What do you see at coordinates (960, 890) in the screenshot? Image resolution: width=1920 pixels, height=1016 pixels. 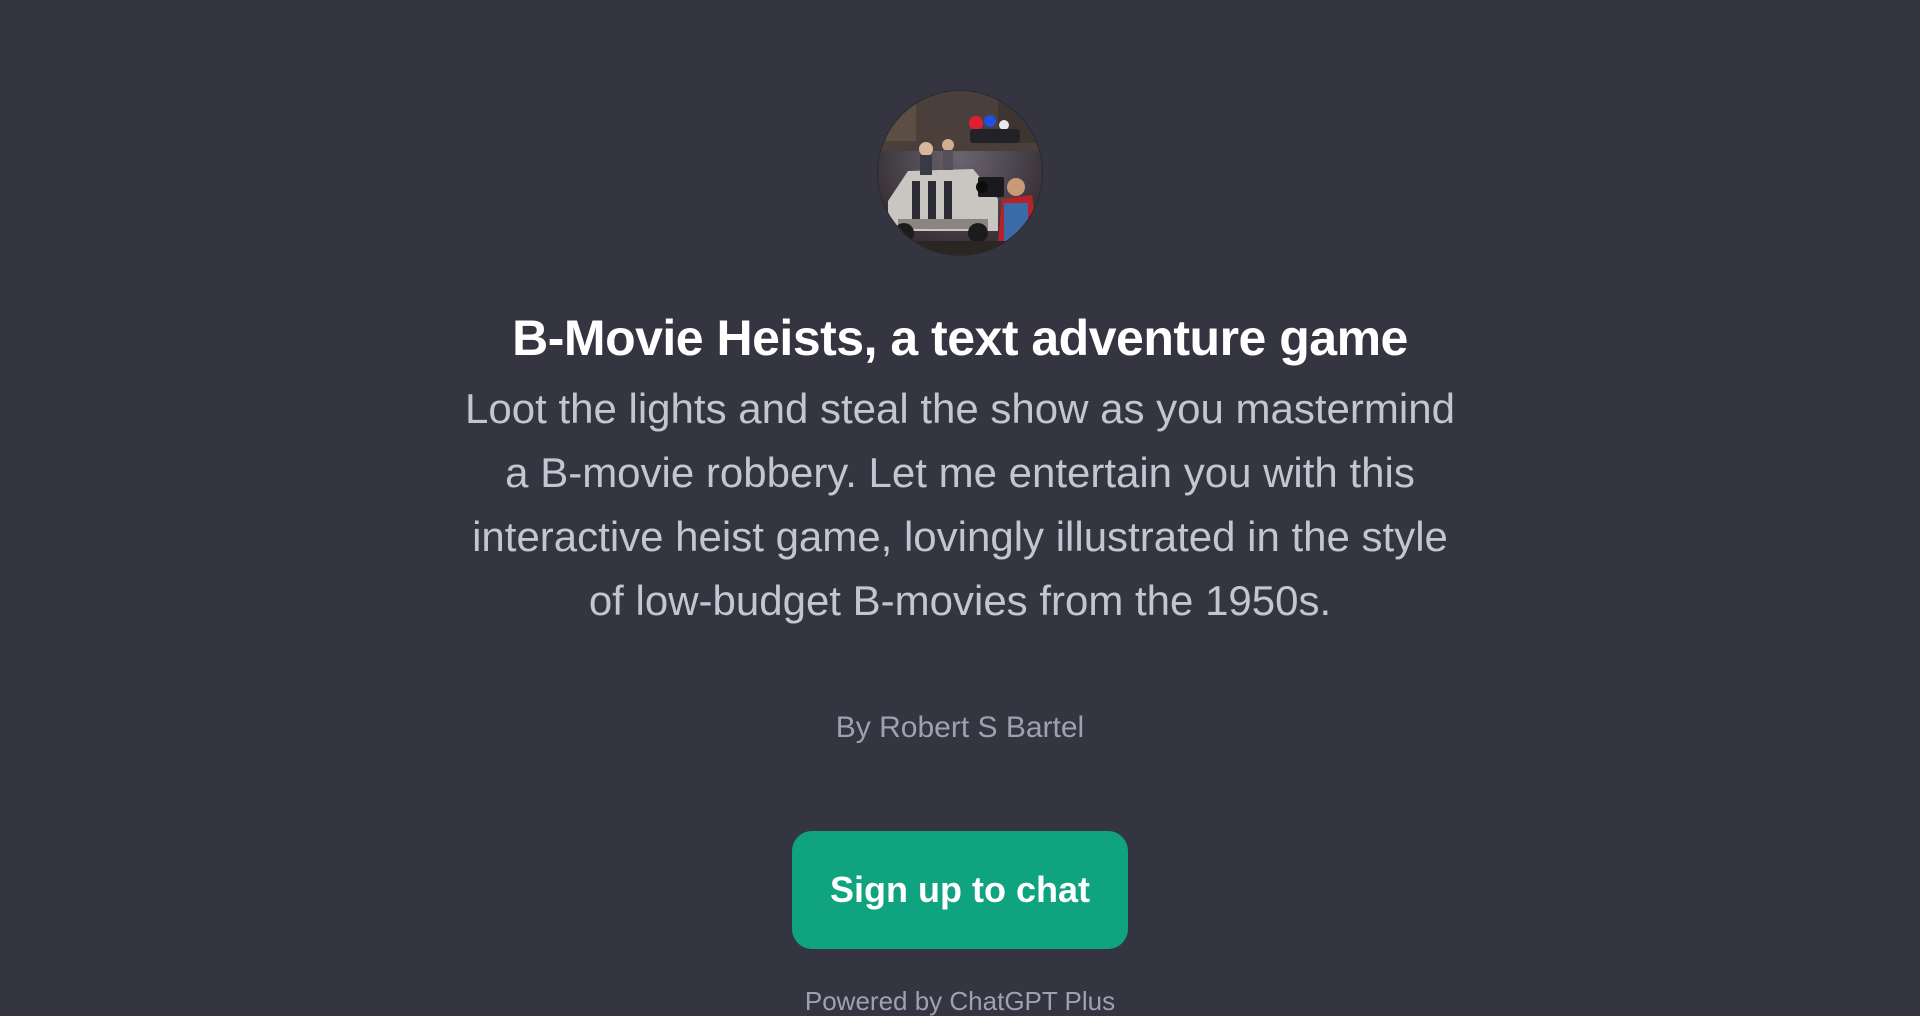 I see `sign-up-to-chat-button: Sign up to chat` at bounding box center [960, 890].